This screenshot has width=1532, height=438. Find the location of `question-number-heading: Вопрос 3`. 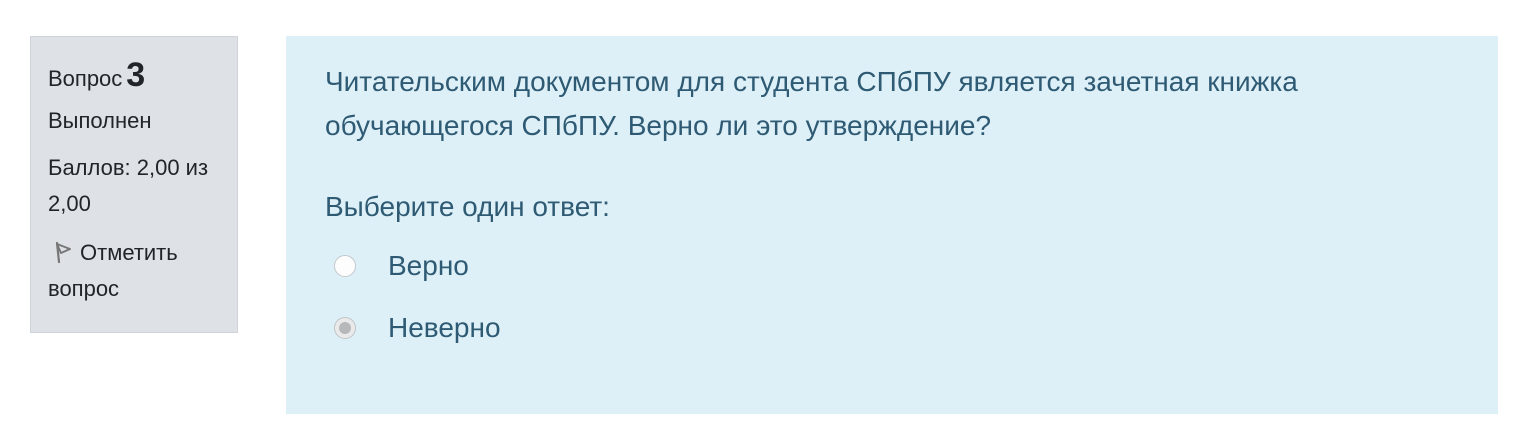

question-number-heading: Вопрос 3 is located at coordinates (134, 77).